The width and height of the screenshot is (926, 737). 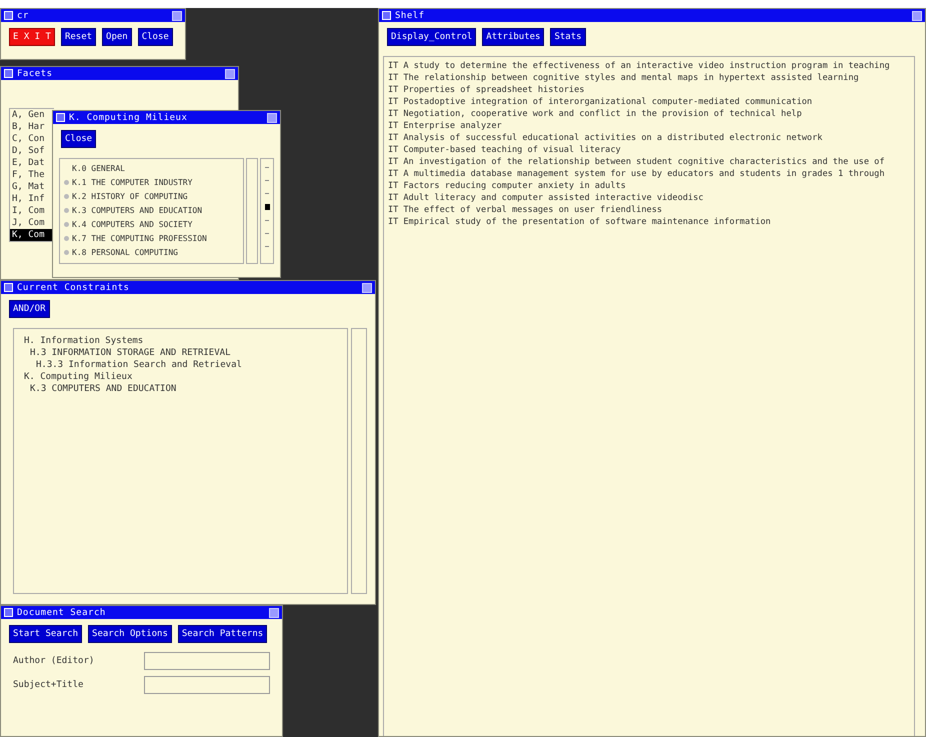 I want to click on search-button: Start Search, so click(x=45, y=634).